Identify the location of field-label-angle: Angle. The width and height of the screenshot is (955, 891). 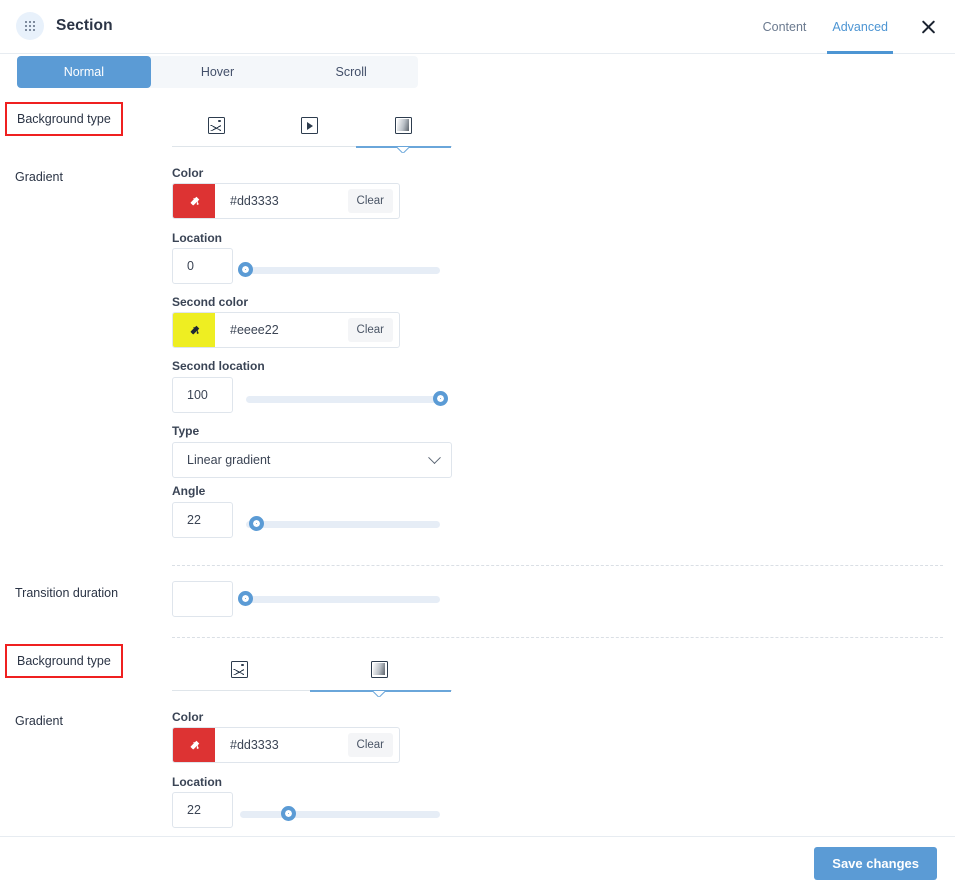
(189, 491).